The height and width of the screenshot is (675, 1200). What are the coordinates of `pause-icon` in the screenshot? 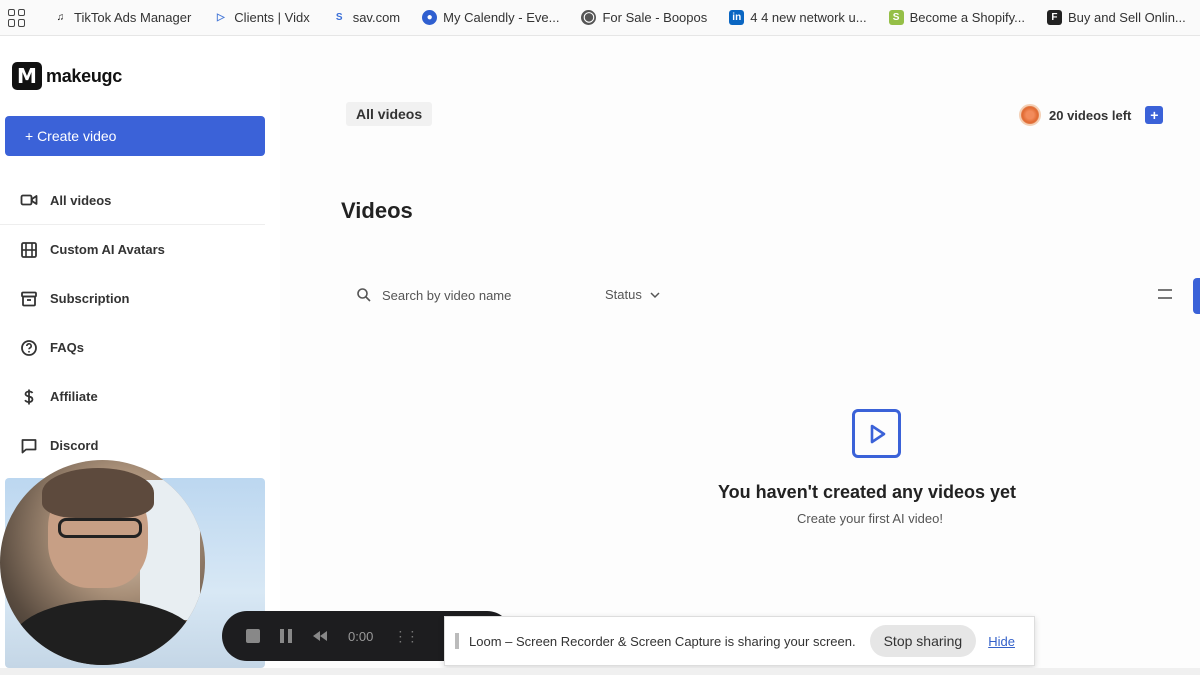 It's located at (286, 636).